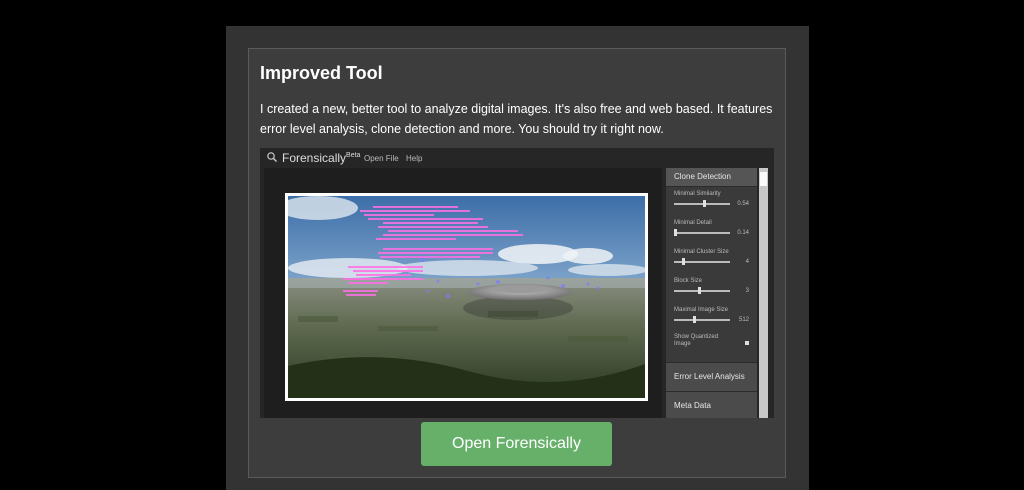  Describe the element at coordinates (763, 293) in the screenshot. I see `panel-scrollbar` at that location.